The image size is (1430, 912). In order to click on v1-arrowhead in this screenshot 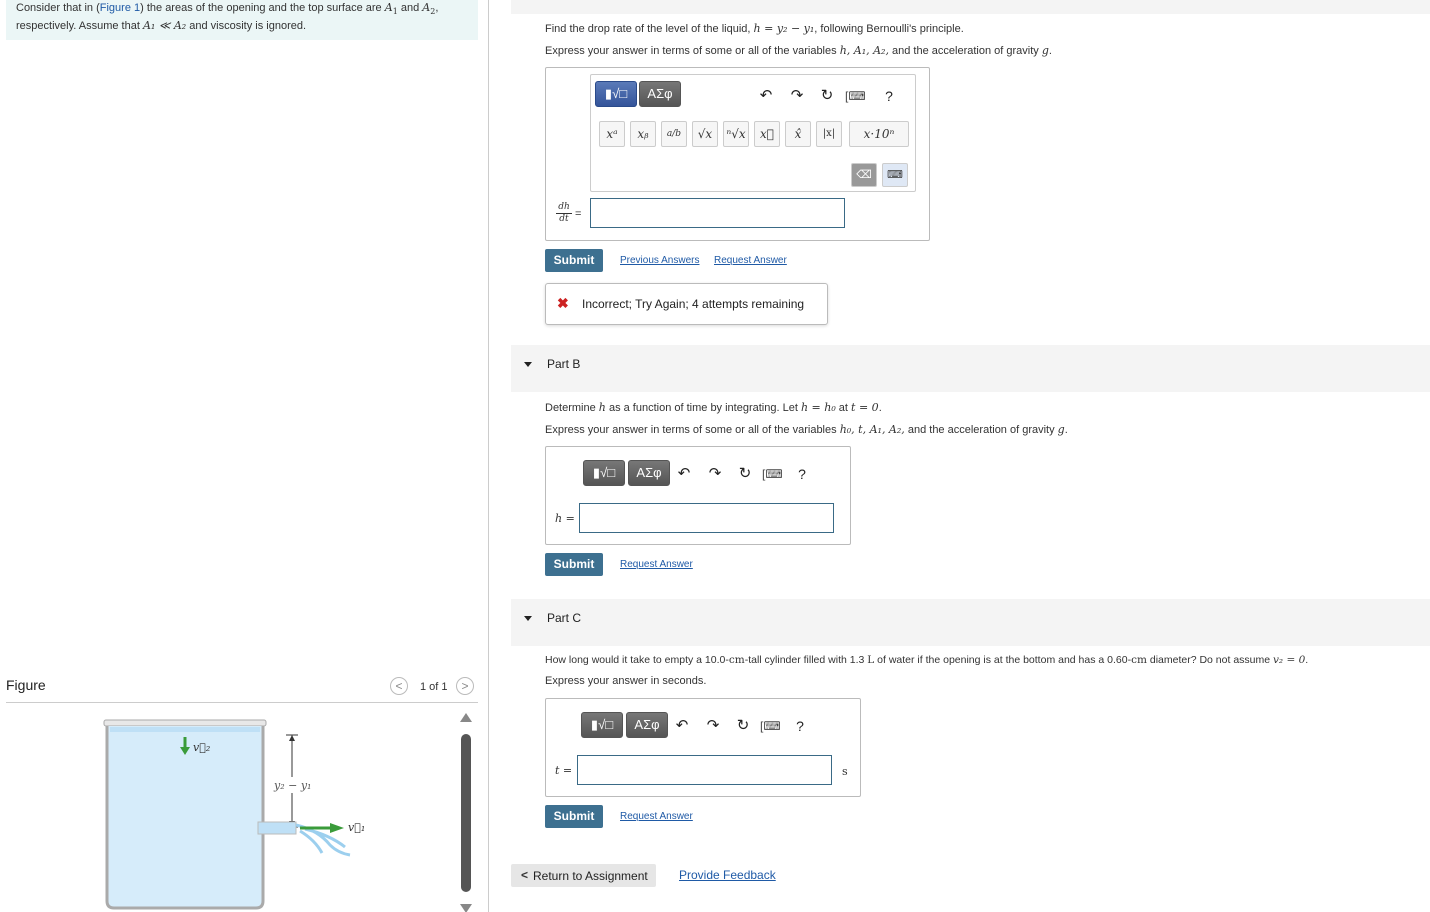, I will do `click(337, 828)`.